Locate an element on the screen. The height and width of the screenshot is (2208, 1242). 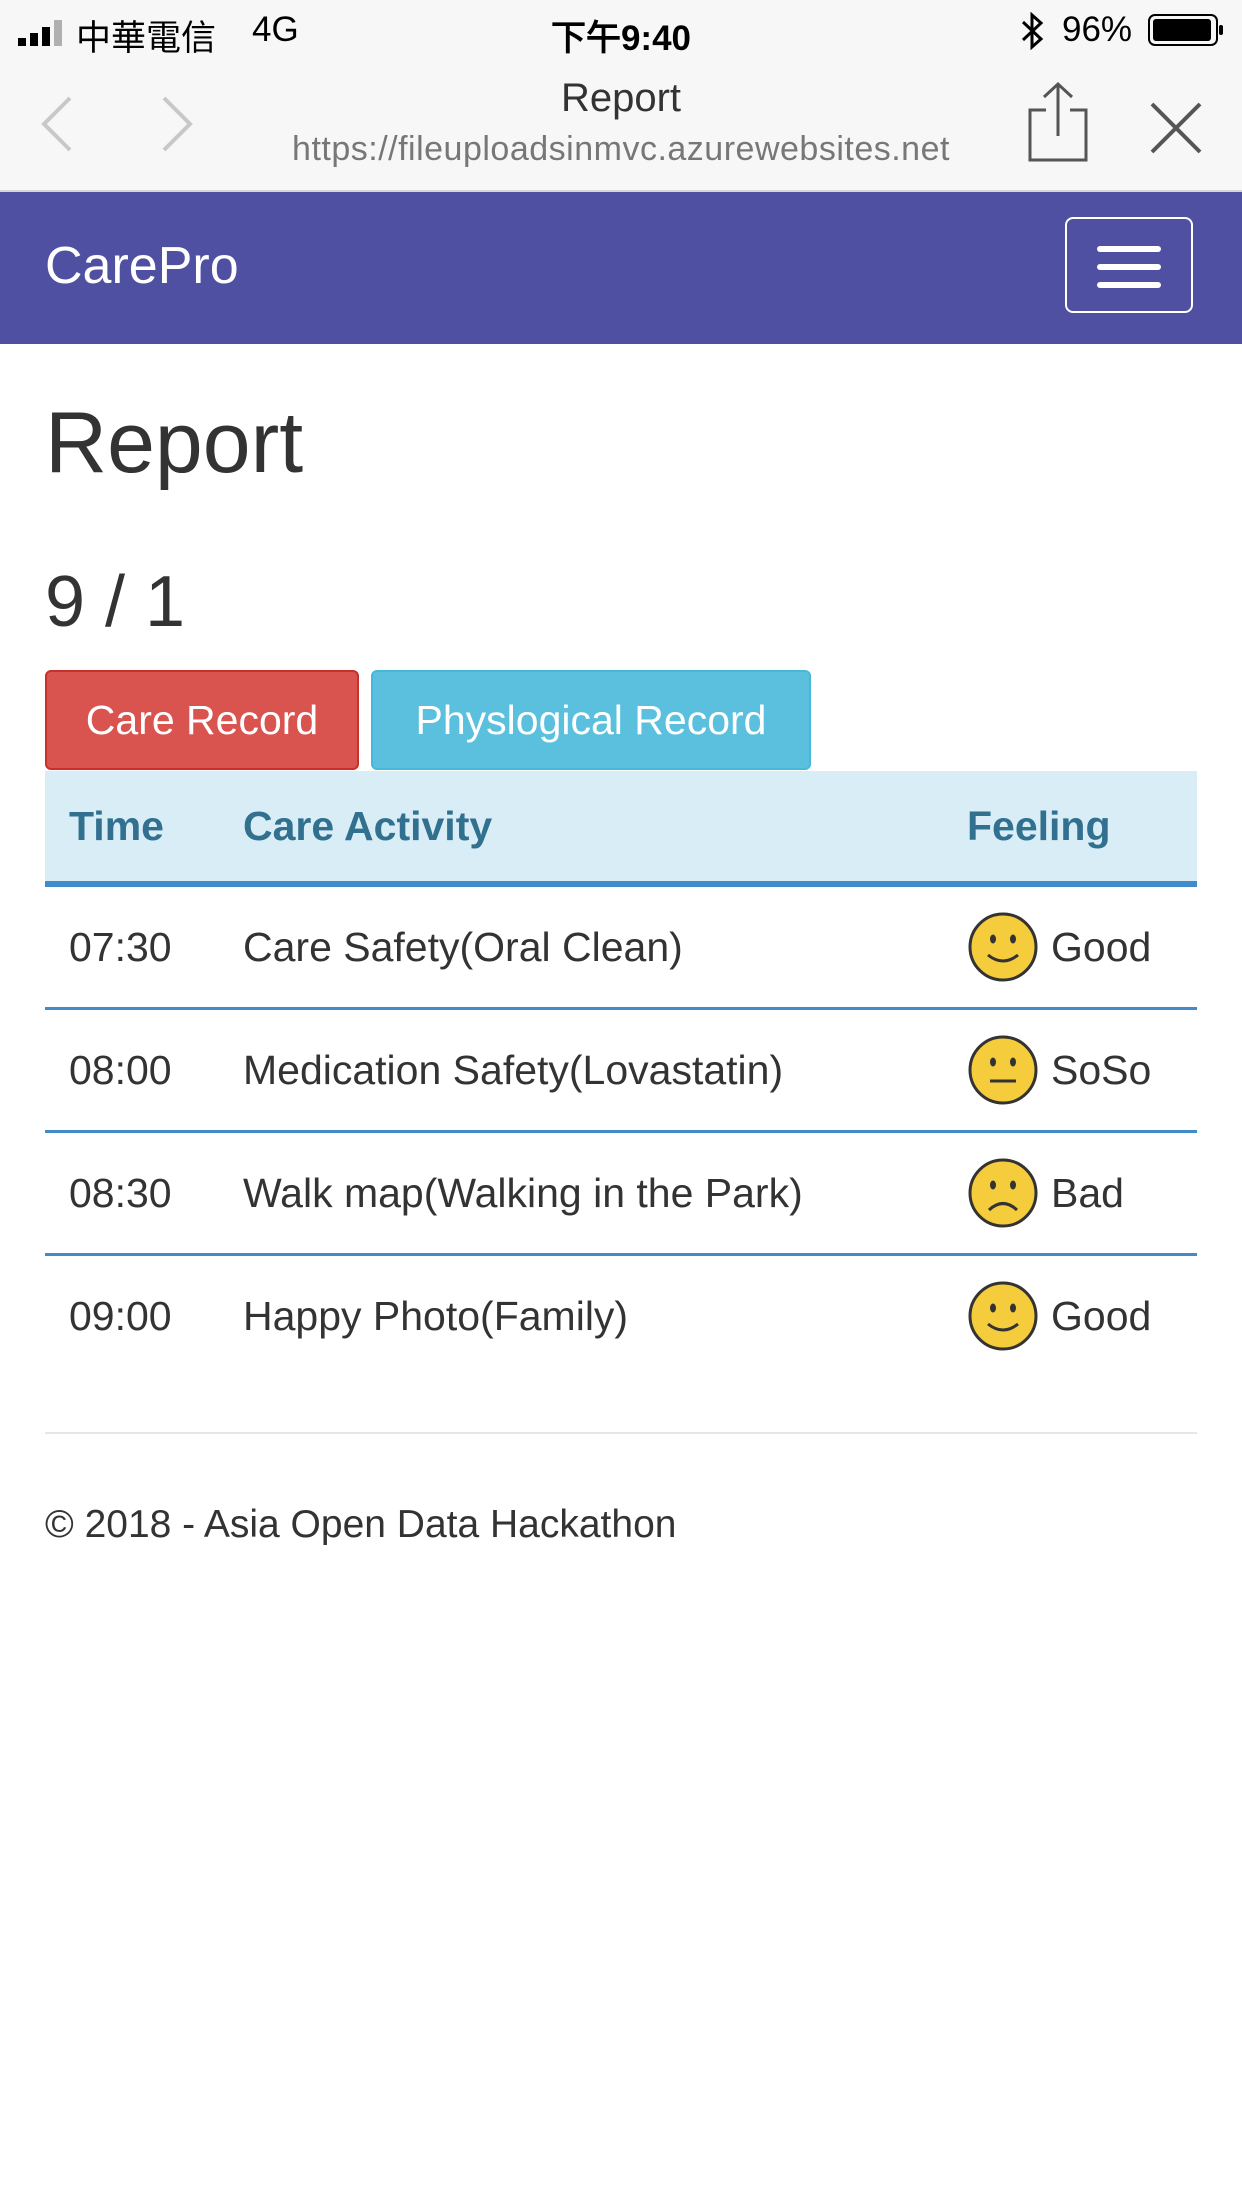
sad-face-icon is located at coordinates (1003, 1193).